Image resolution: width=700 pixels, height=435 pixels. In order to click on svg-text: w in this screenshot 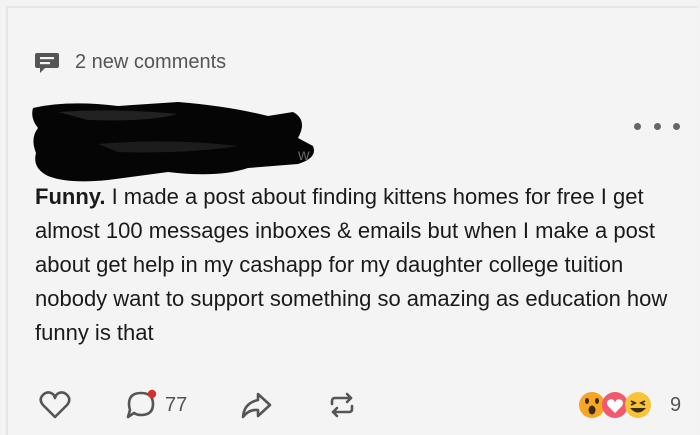, I will do `click(303, 155)`.